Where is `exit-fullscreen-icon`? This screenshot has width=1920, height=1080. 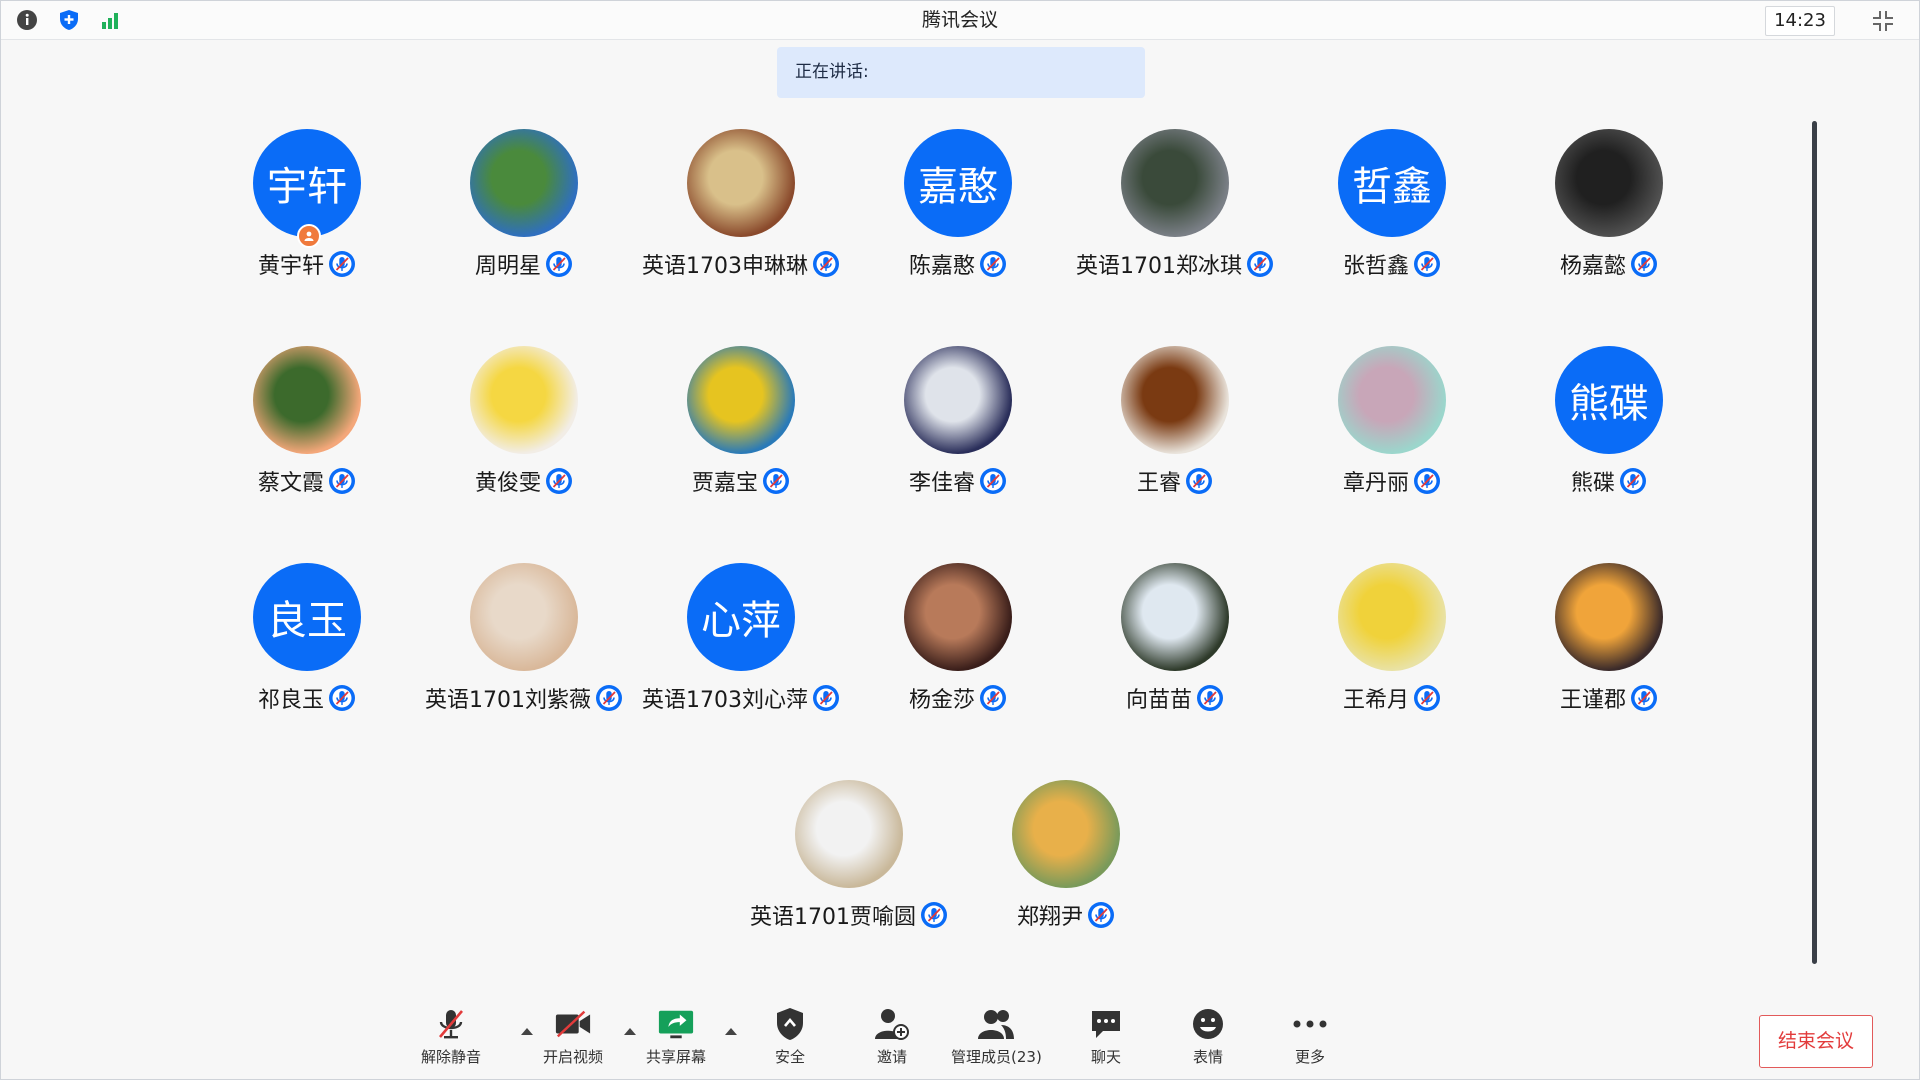 exit-fullscreen-icon is located at coordinates (1883, 21).